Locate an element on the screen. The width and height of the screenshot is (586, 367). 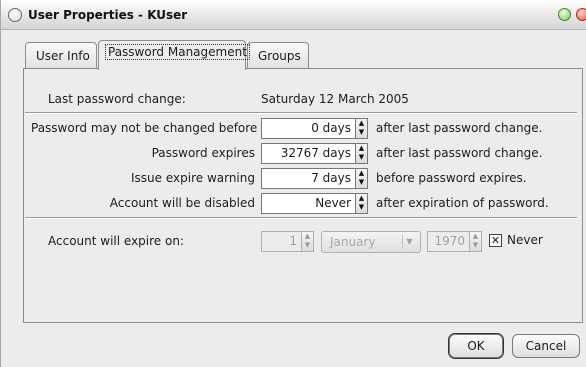
warning-label: Issue expire warning is located at coordinates (193, 178).